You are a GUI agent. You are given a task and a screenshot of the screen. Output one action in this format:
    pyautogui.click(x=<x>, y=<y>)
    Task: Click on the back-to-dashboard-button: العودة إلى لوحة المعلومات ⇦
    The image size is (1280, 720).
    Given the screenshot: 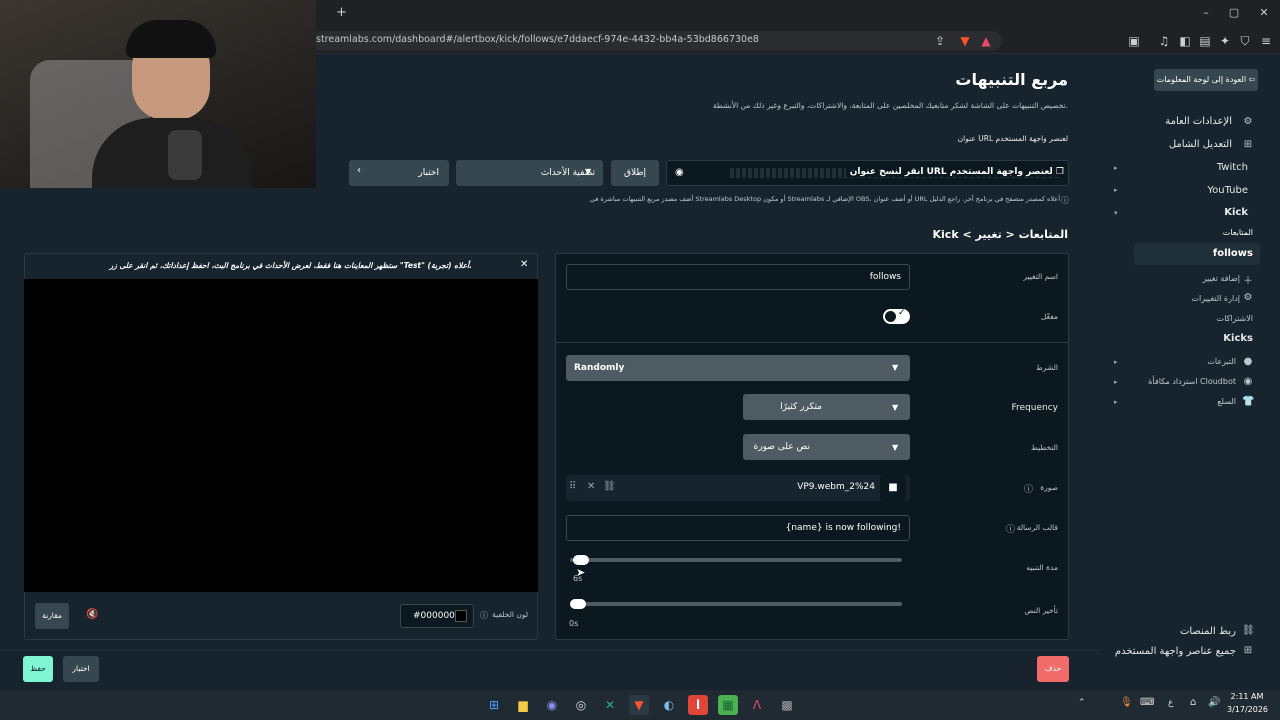 What is the action you would take?
    pyautogui.click(x=1206, y=80)
    